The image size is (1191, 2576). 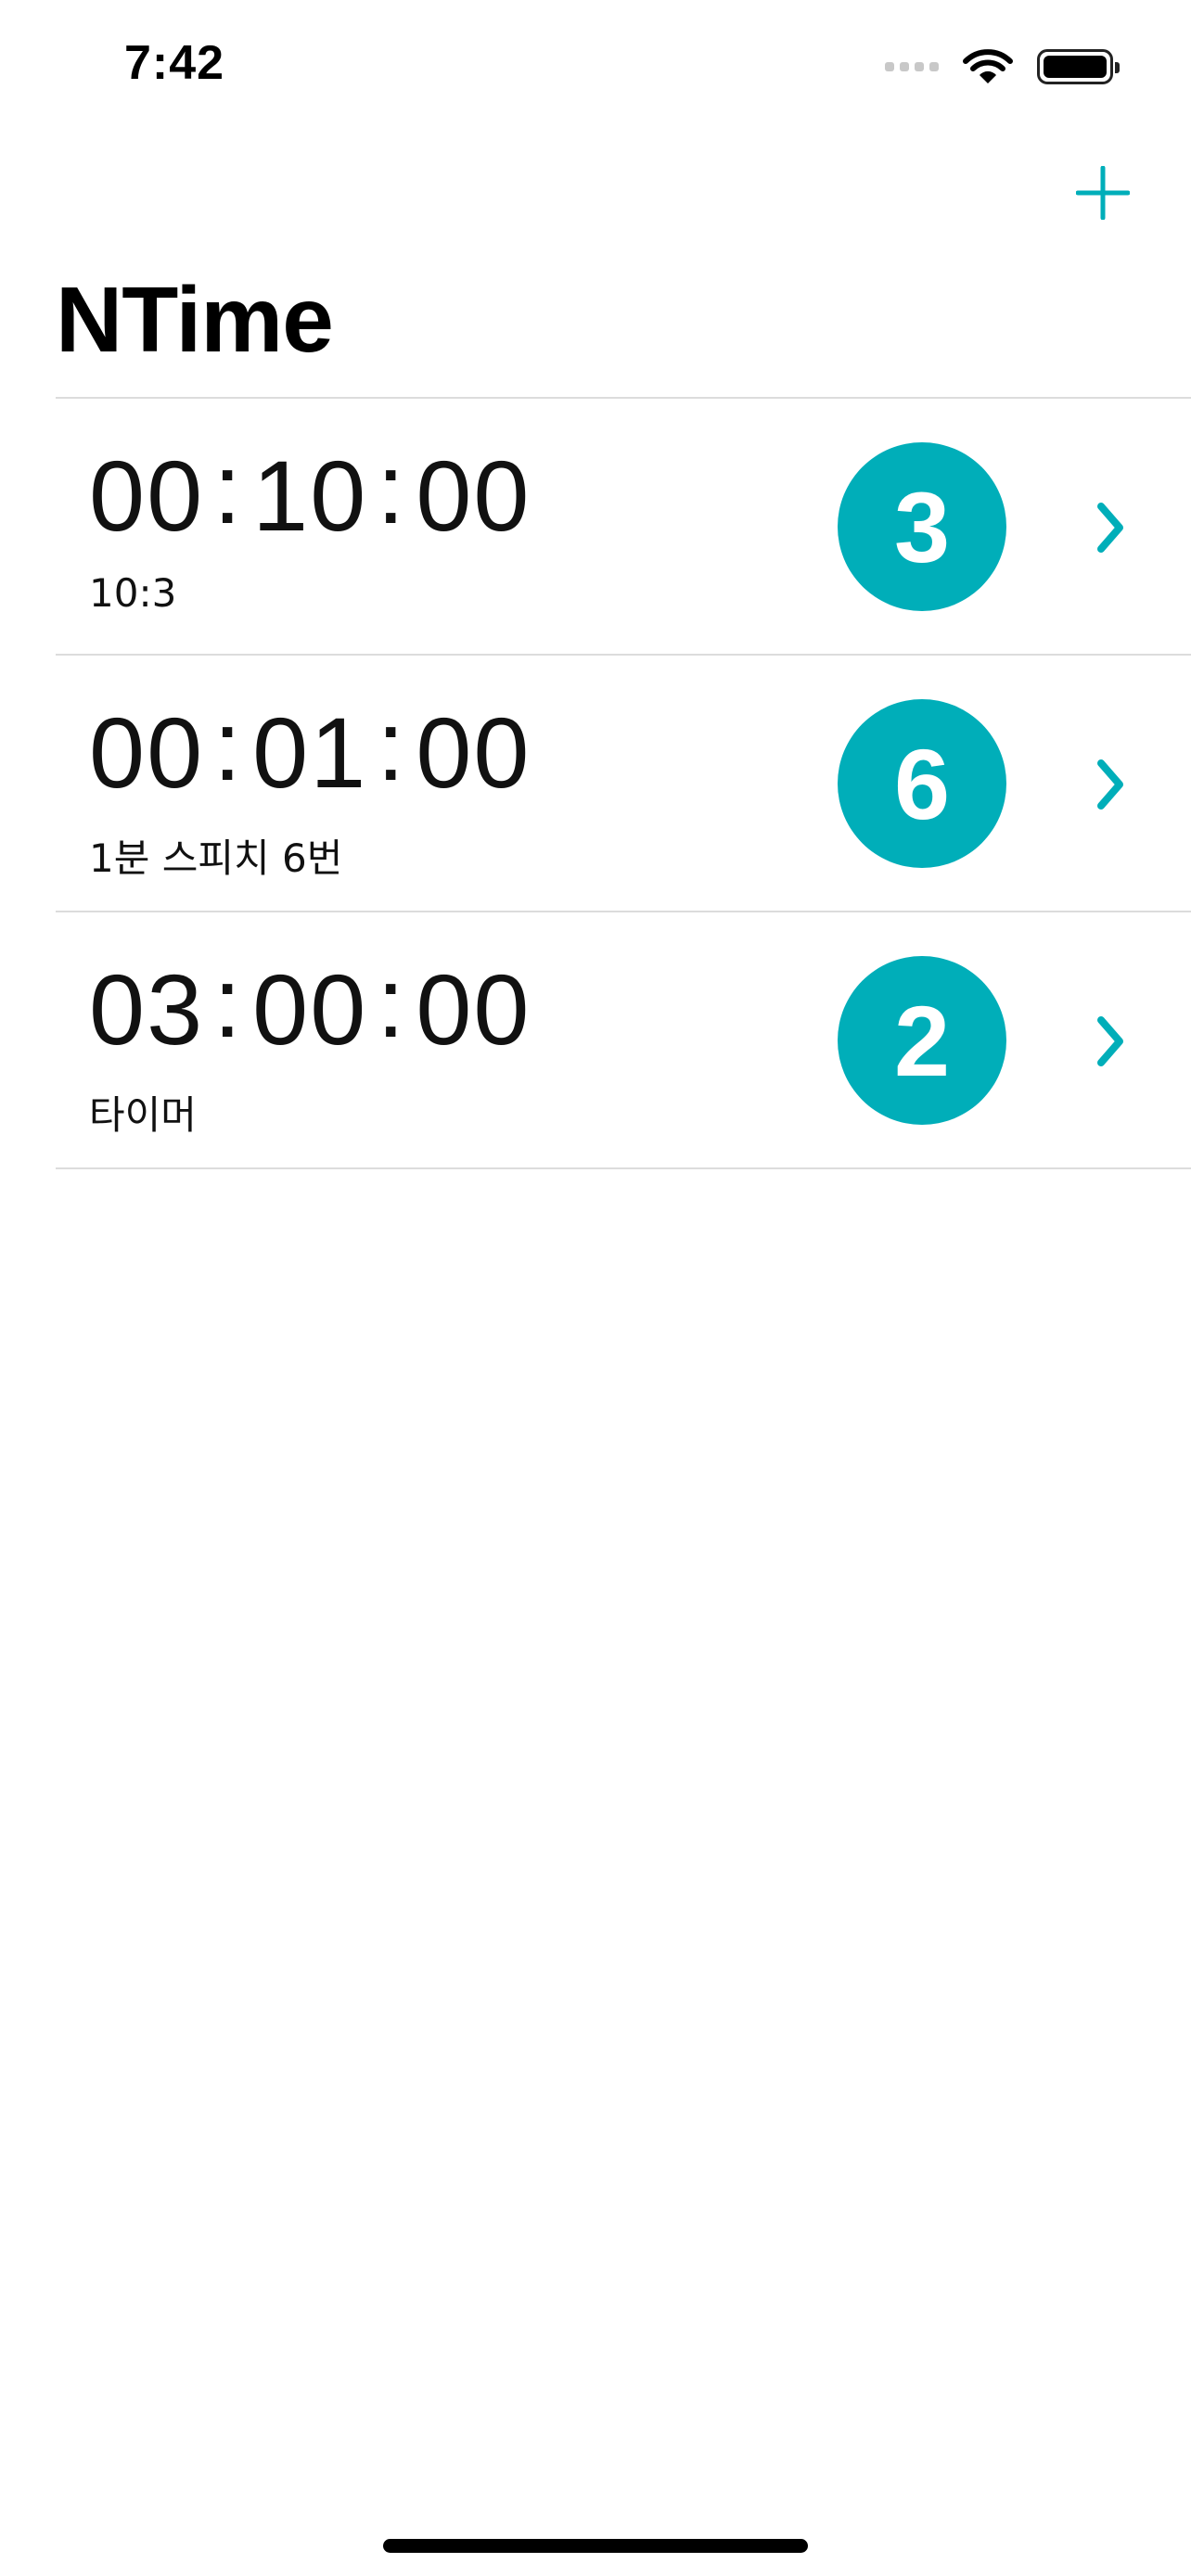 I want to click on repeat-count-badge: 6, so click(x=922, y=783).